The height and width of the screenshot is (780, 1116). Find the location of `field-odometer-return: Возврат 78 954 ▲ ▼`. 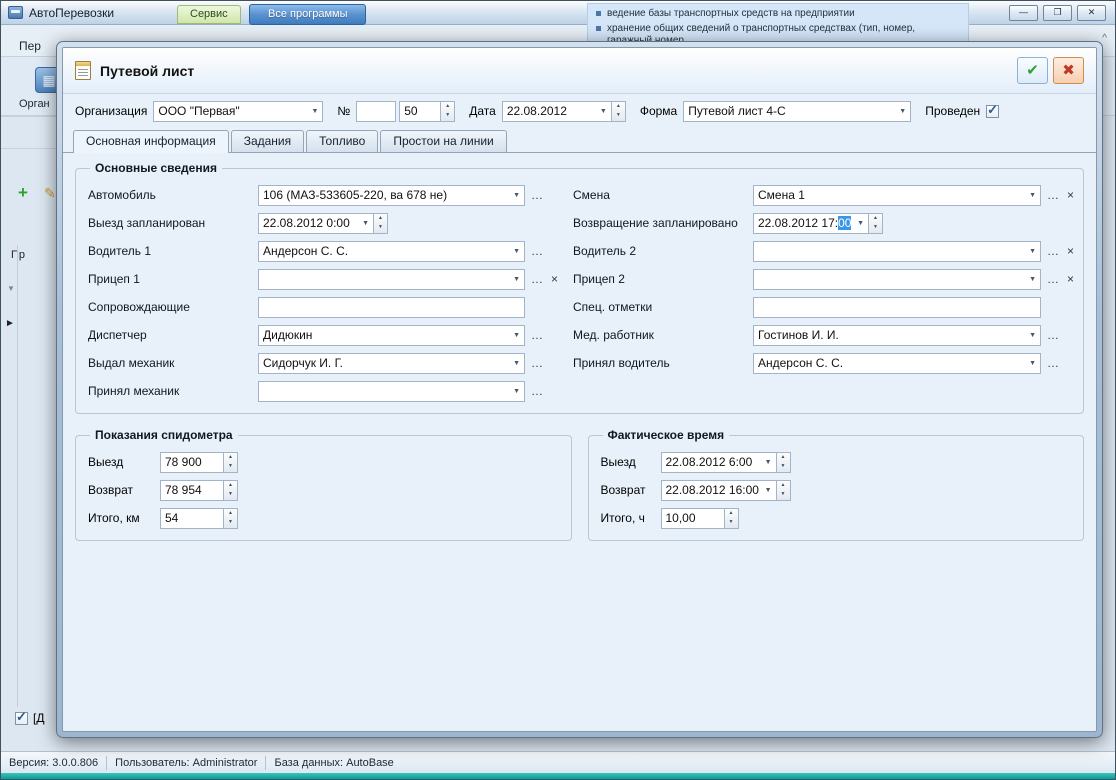

field-odometer-return: Возврат 78 954 ▲ ▼ is located at coordinates (323, 490).